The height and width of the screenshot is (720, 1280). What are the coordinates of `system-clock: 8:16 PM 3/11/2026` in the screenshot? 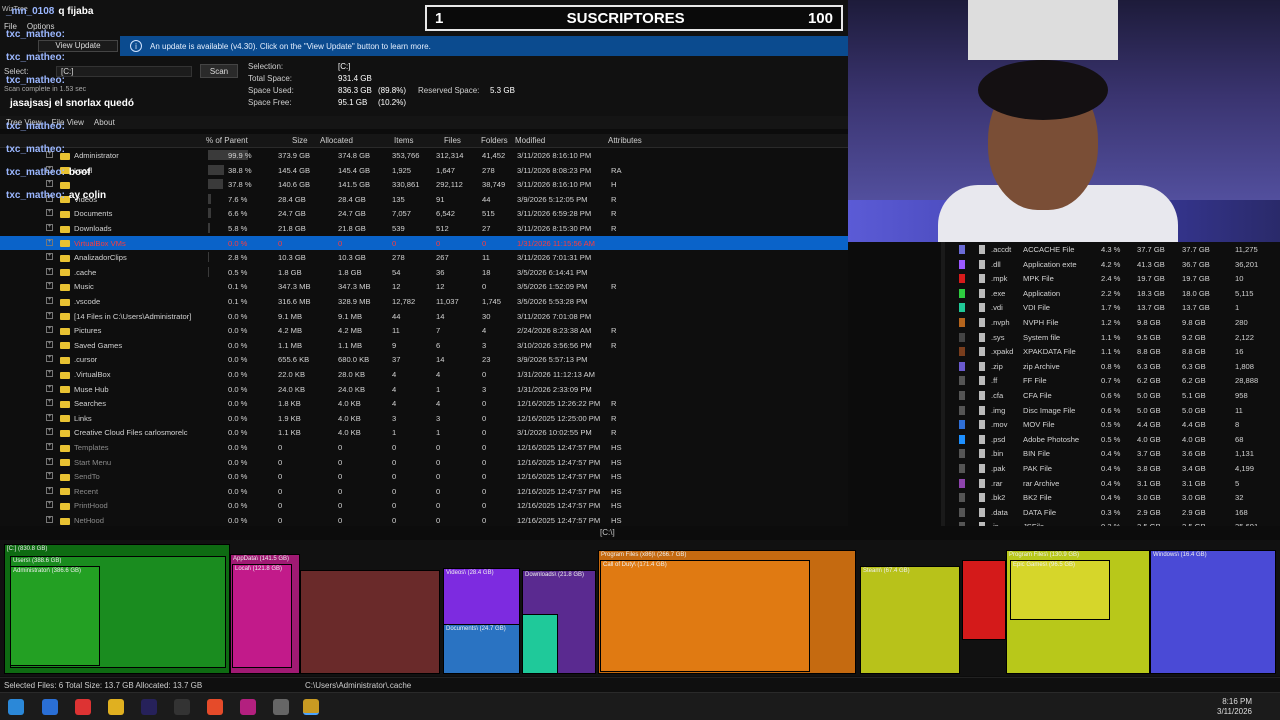 It's located at (1234, 707).